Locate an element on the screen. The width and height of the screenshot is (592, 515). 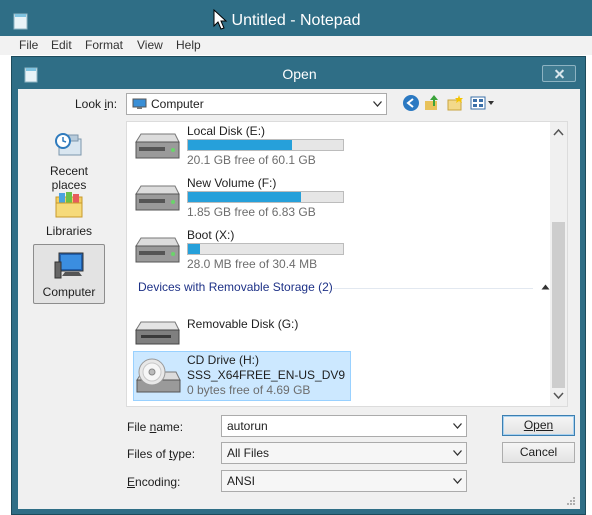
notepad-menubar: File Edit Format View Help is located at coordinates (296, 45).